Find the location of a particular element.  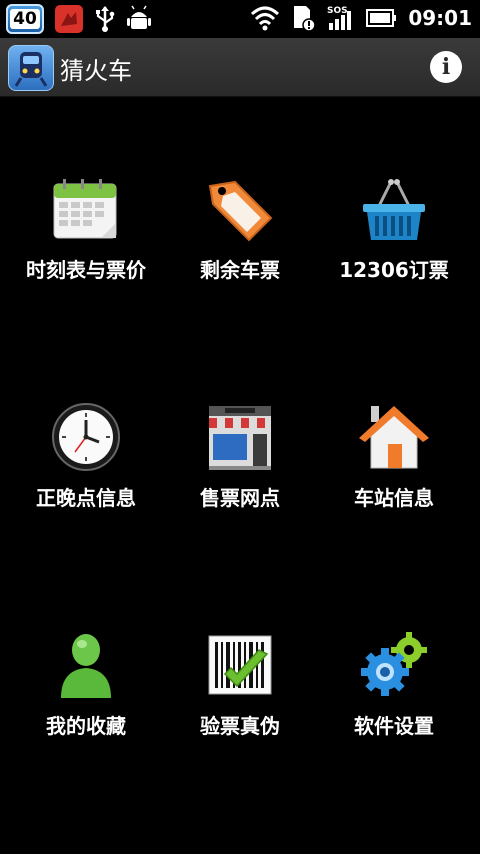

action-bar: 猜火车 i is located at coordinates (240, 67).